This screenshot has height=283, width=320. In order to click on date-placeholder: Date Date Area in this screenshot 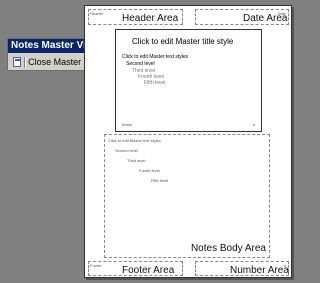, I will do `click(242, 17)`.